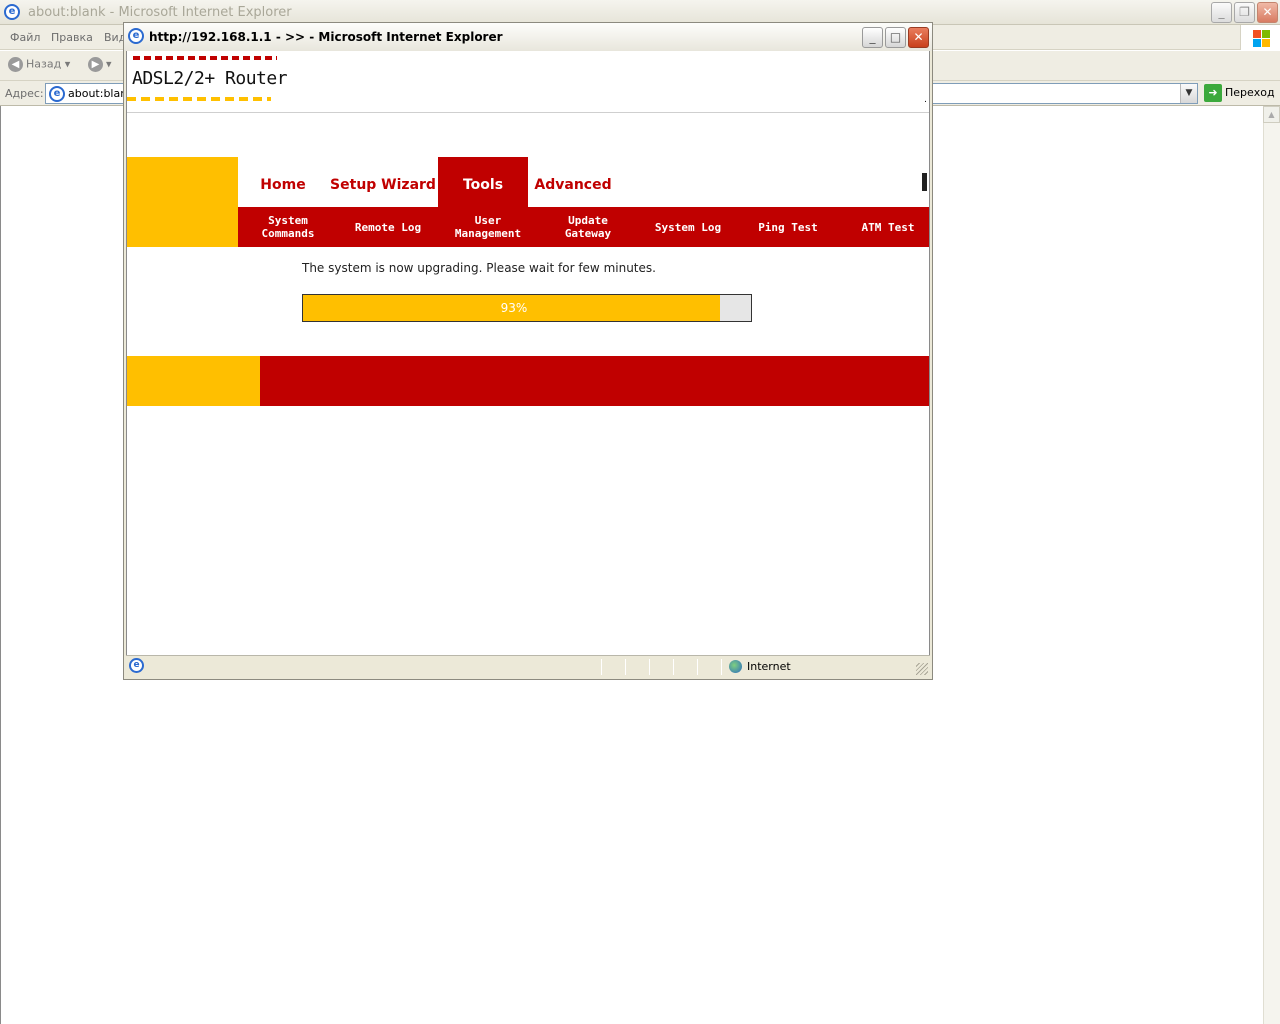  What do you see at coordinates (283, 182) in the screenshot?
I see `tab-home: Home` at bounding box center [283, 182].